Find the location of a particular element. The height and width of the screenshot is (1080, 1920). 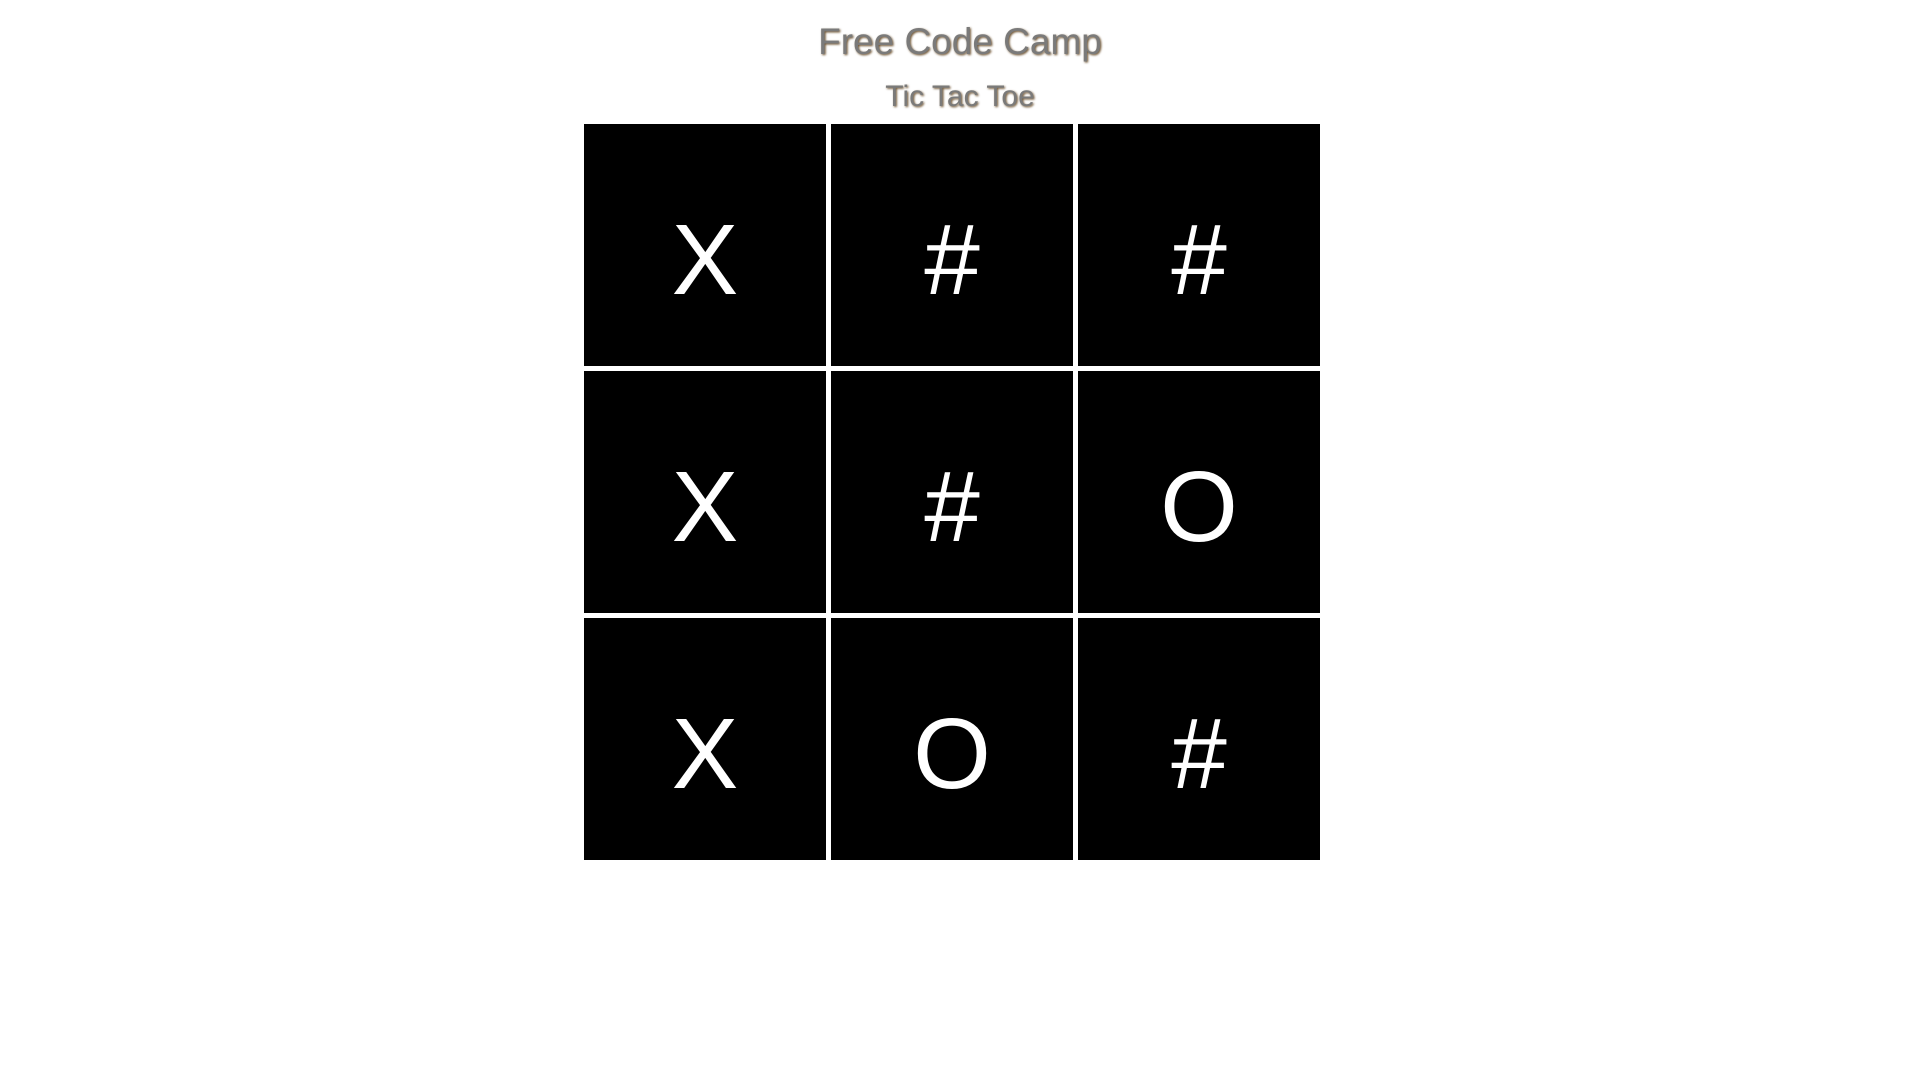

board-cell-6: O is located at coordinates (1199, 492).